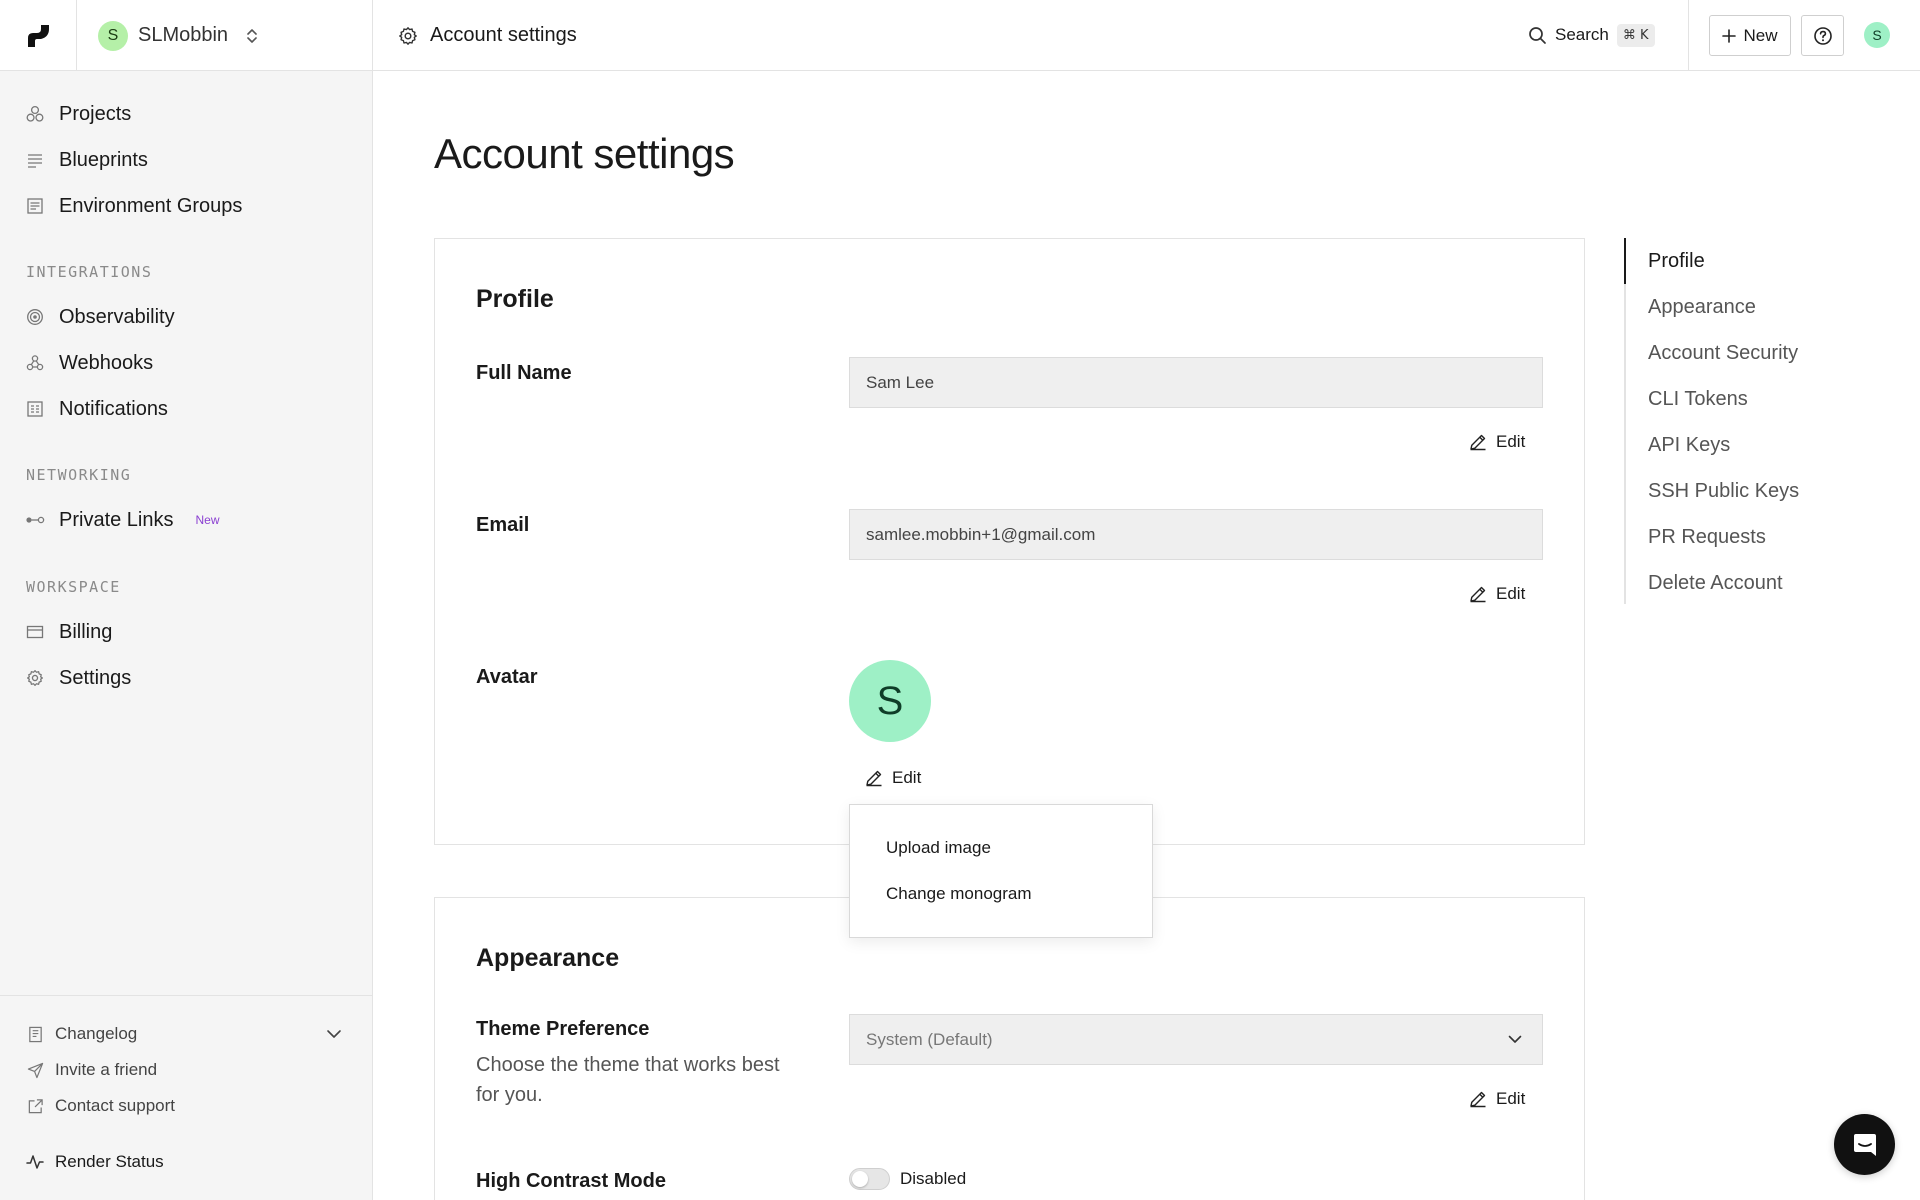 This screenshot has height=1200, width=1920. What do you see at coordinates (35, 632) in the screenshot?
I see `billing-icon` at bounding box center [35, 632].